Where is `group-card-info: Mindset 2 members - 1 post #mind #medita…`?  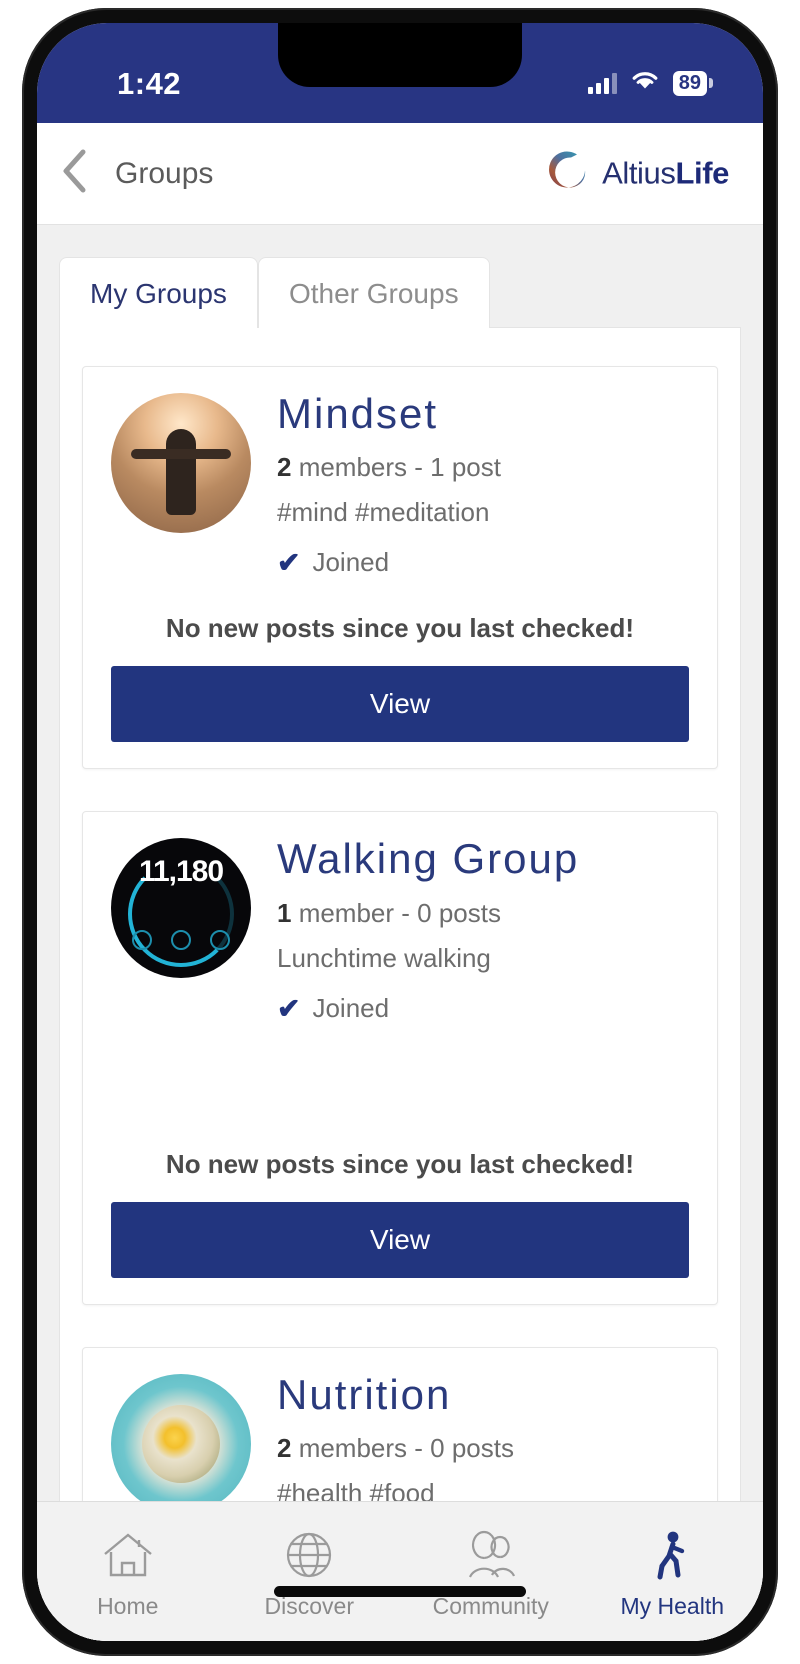
group-card-info: Mindset 2 members - 1 post #mind #medita… is located at coordinates (483, 483).